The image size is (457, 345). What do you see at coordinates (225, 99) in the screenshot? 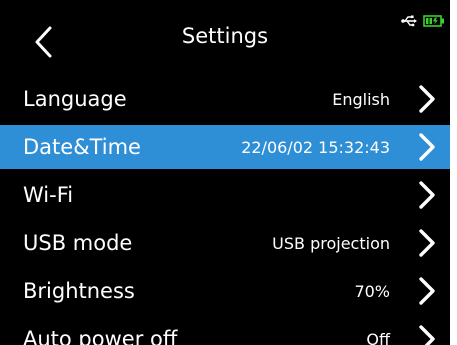
I see `settings-row-language: Language English` at bounding box center [225, 99].